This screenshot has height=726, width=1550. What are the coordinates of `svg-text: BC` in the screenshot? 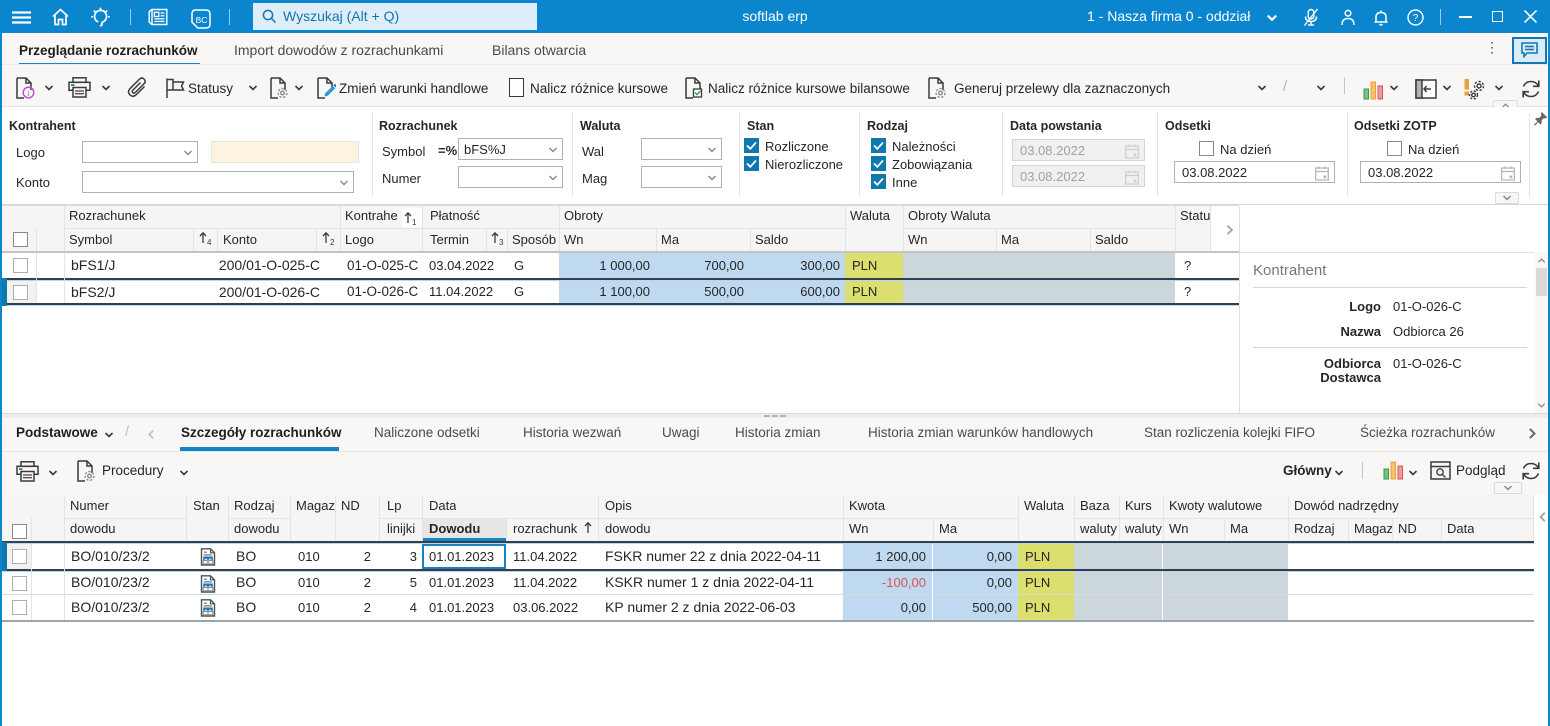 It's located at (202, 20).